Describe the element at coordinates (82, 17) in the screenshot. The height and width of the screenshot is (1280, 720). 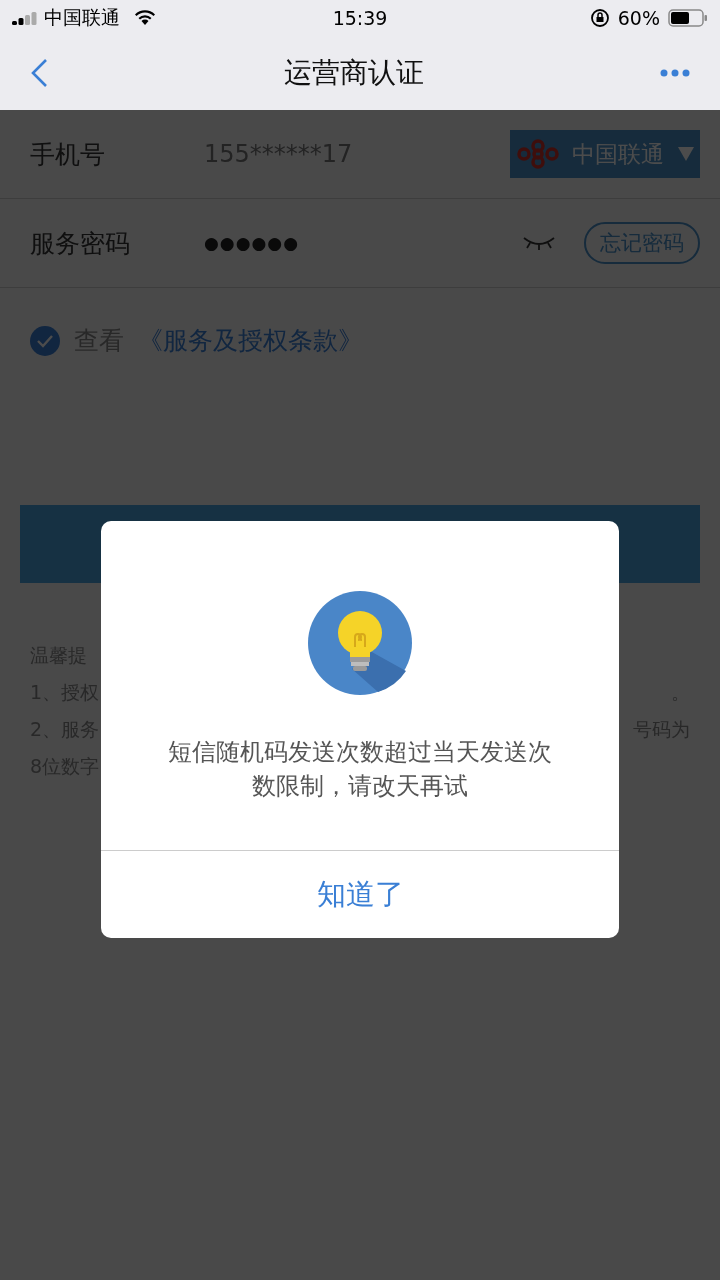
I see `carrier-name: 中国联通` at that location.